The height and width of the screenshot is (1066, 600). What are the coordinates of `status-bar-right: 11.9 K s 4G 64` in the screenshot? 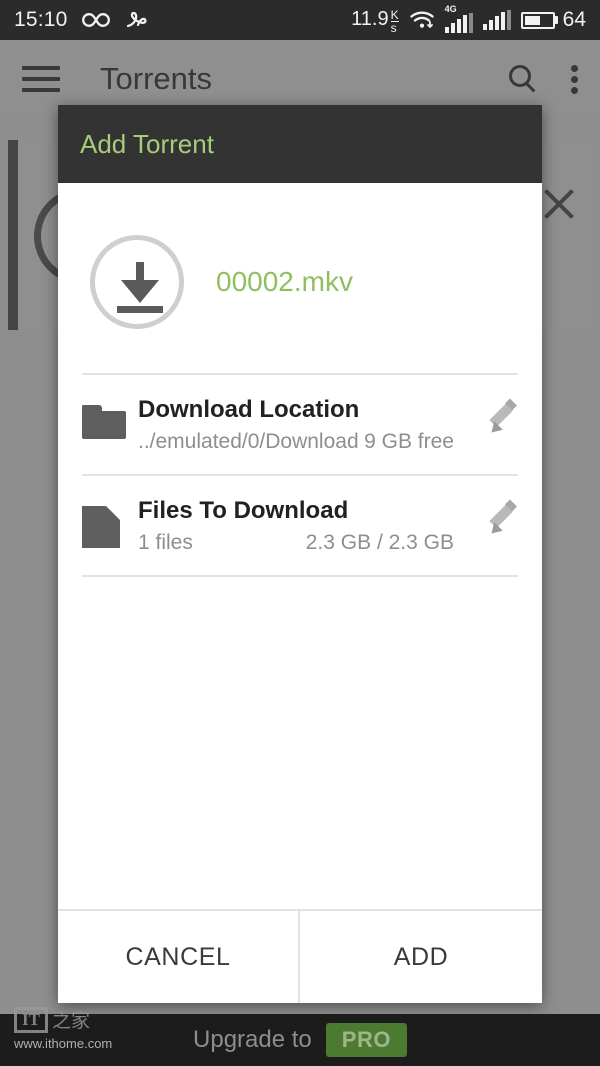 It's located at (468, 19).